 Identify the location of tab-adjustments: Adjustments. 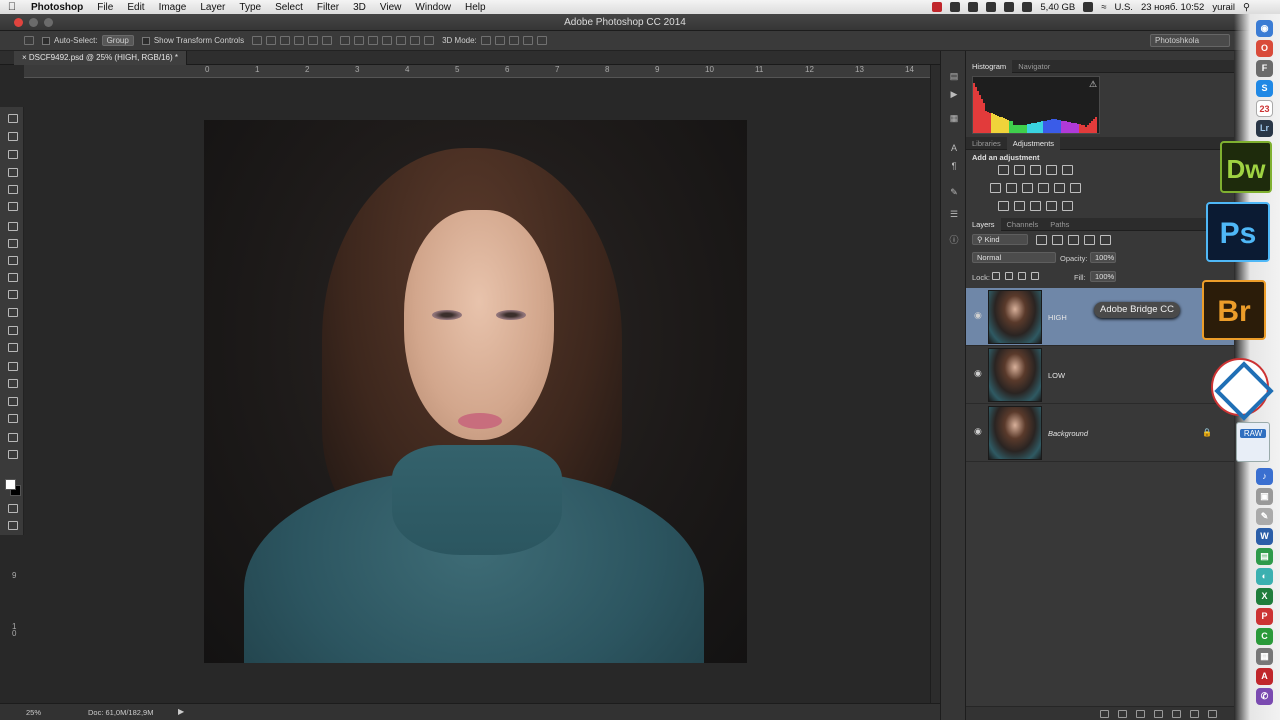
(1033, 143).